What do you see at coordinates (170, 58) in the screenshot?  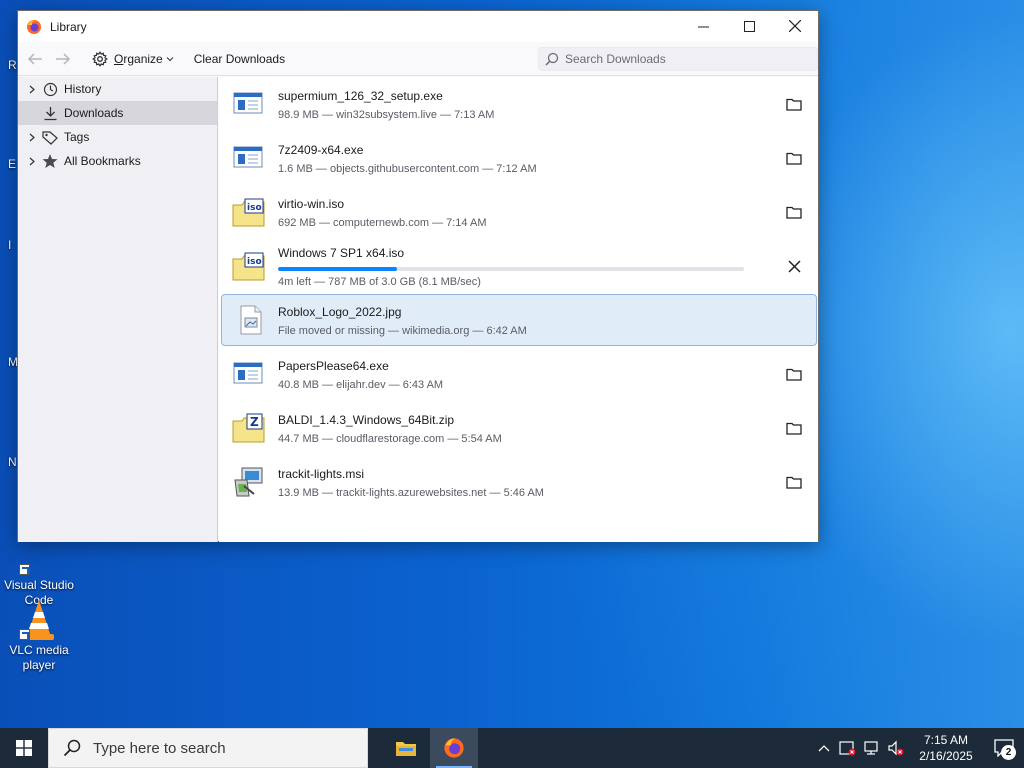 I see `chevron-down-icon` at bounding box center [170, 58].